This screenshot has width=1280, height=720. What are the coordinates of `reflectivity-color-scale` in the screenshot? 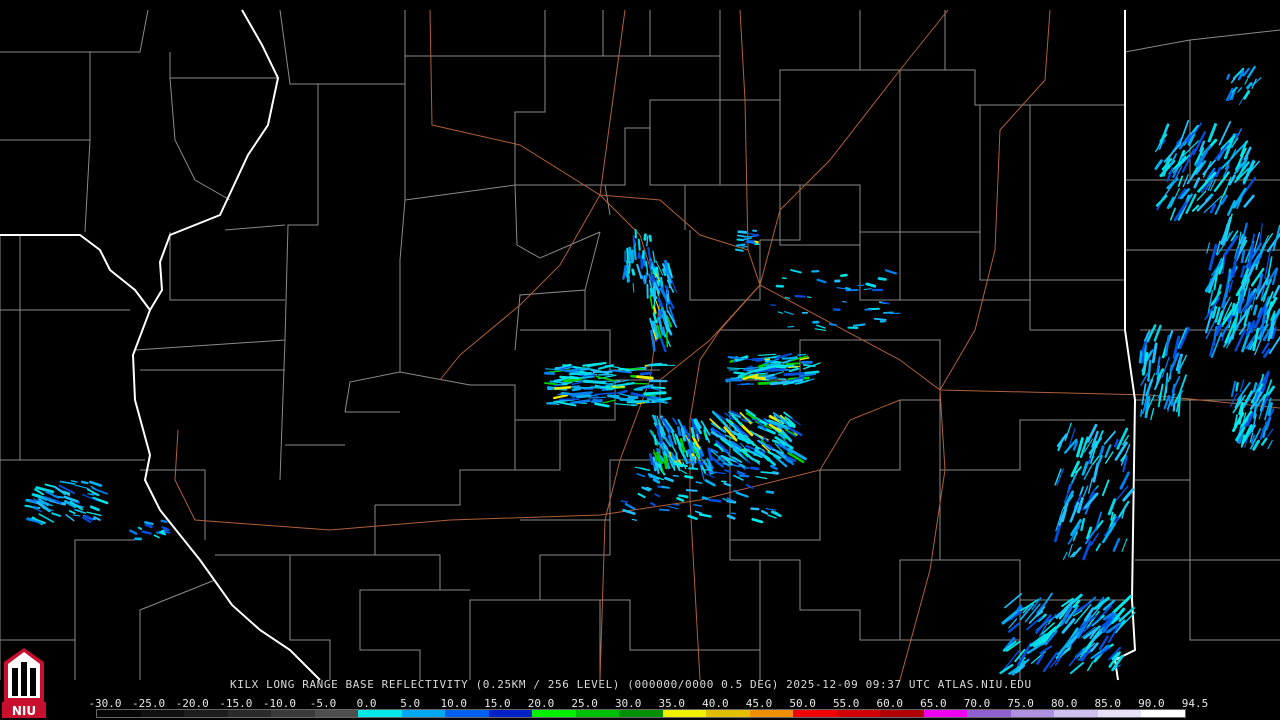 It's located at (641, 713).